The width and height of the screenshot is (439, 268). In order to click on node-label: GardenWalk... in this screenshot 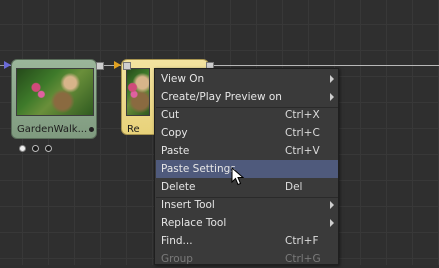, I will do `click(52, 129)`.